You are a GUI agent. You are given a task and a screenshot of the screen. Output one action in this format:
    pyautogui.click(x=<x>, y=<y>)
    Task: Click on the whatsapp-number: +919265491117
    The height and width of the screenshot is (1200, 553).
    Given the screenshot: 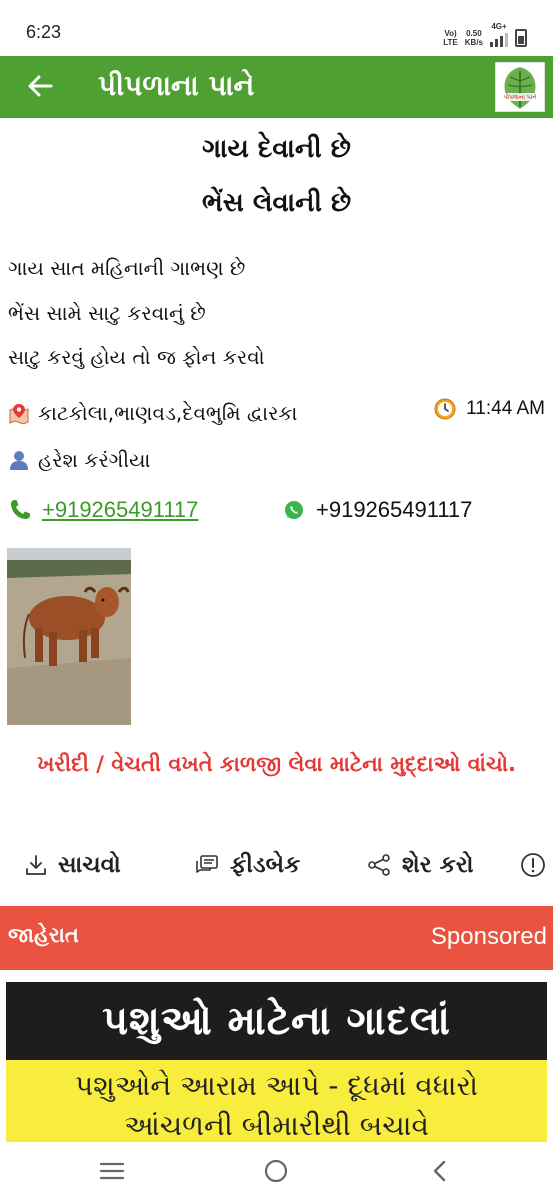 What is the action you would take?
    pyautogui.click(x=394, y=510)
    